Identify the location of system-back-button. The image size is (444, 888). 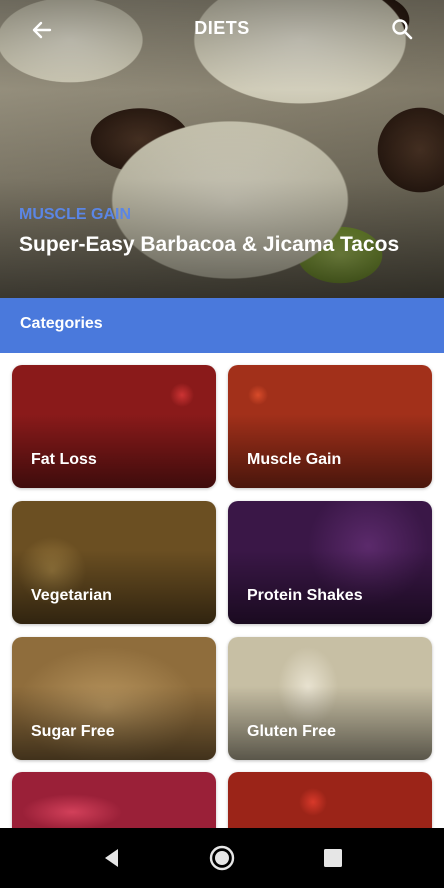
(112, 858).